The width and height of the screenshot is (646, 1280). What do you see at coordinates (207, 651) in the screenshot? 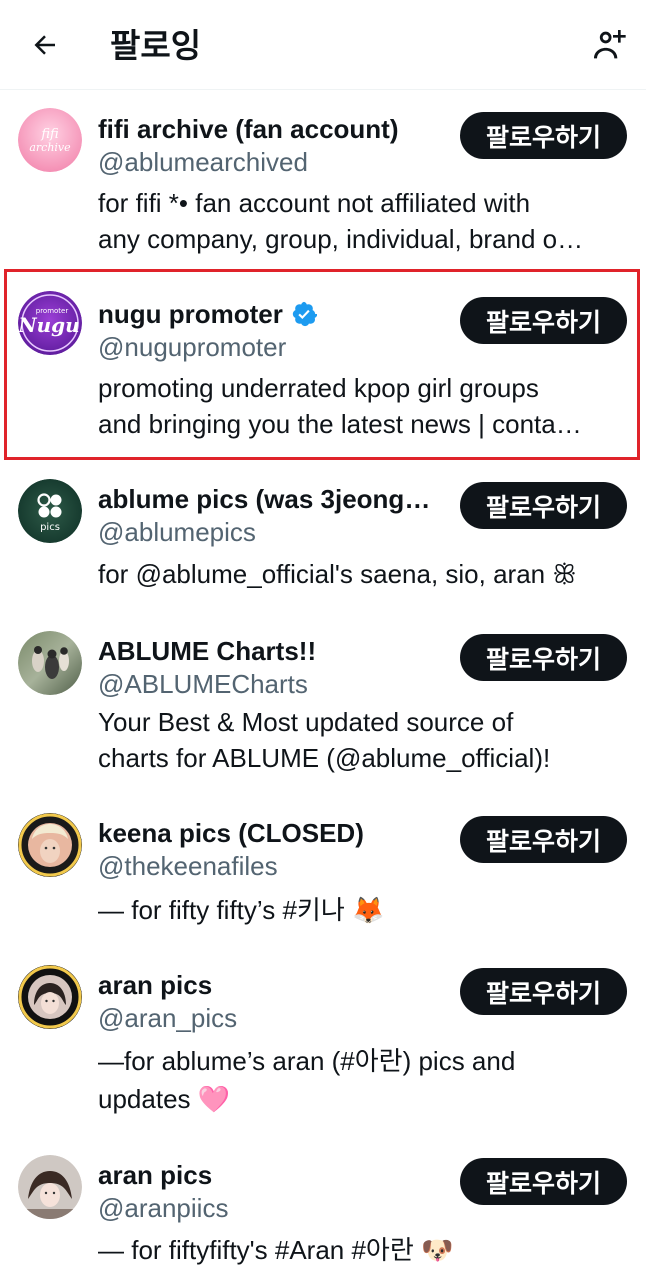
I see `display-name: ABLUME Charts!!` at bounding box center [207, 651].